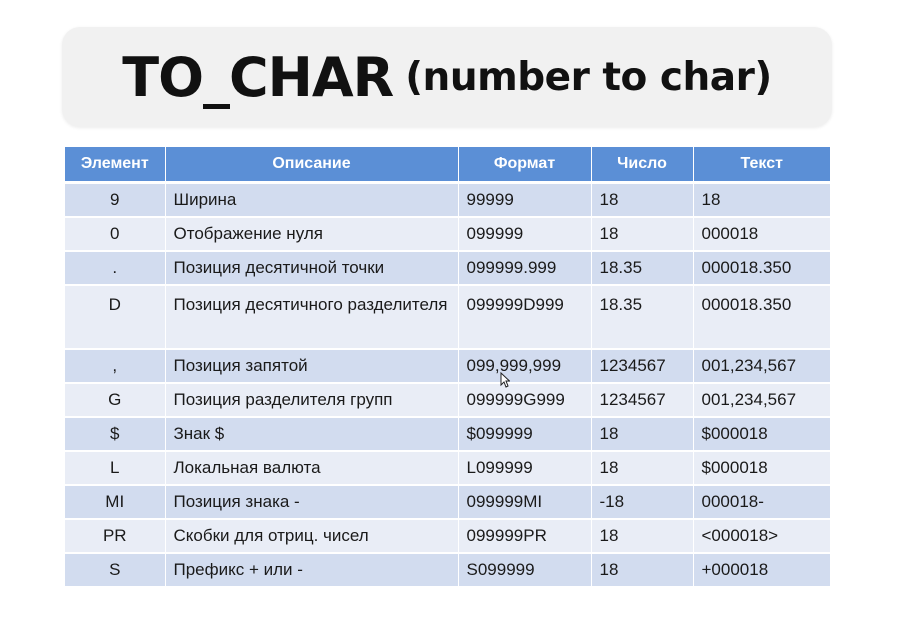 This screenshot has width=900, height=618. Describe the element at coordinates (312, 434) in the screenshot. I see `cell-description: Знак $` at that location.